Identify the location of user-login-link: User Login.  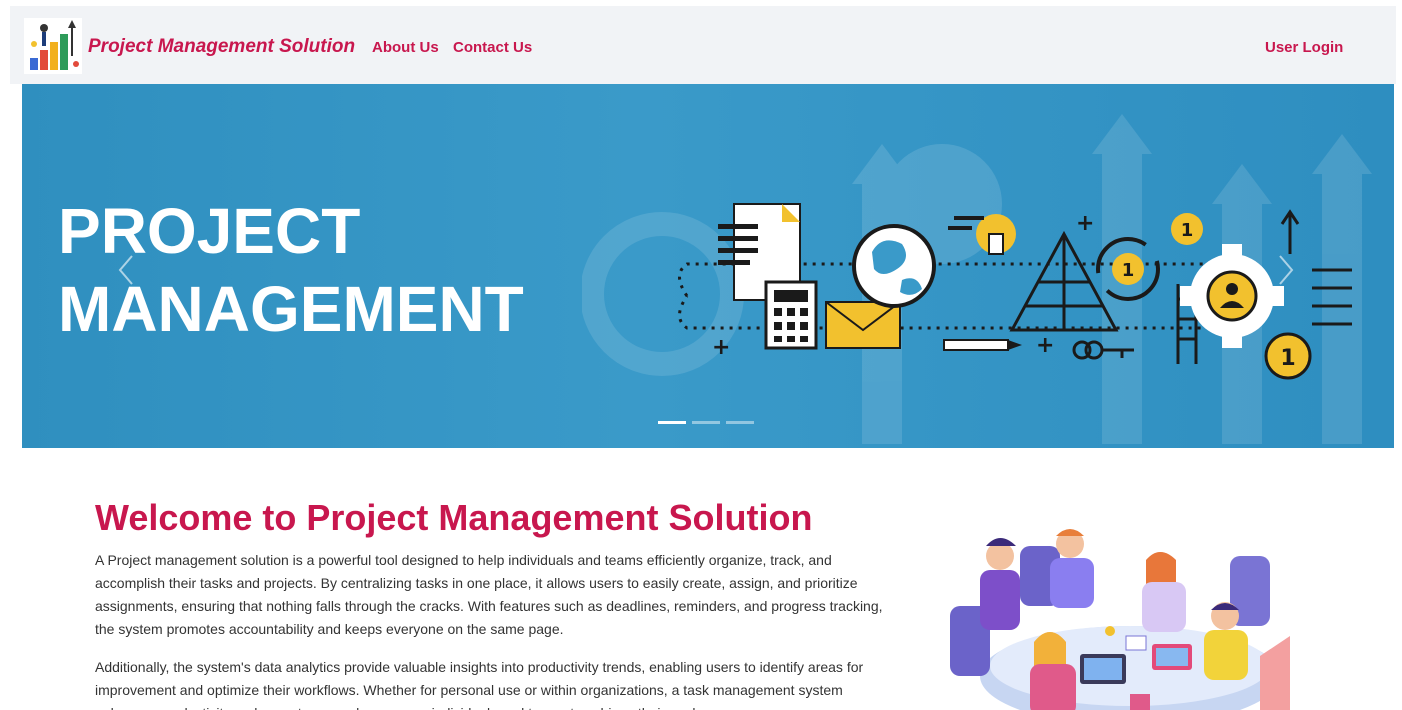
(1304, 47).